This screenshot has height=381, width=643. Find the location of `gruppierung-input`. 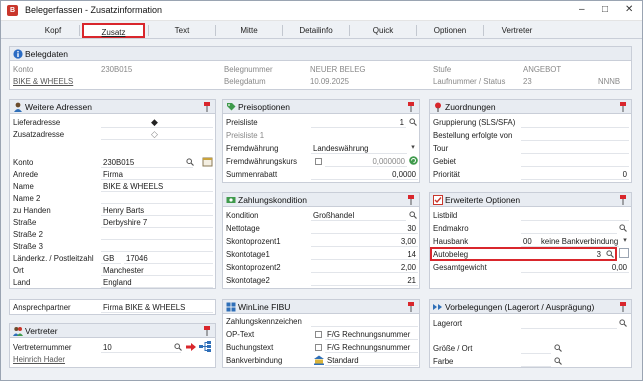

gruppierung-input is located at coordinates (575, 122).